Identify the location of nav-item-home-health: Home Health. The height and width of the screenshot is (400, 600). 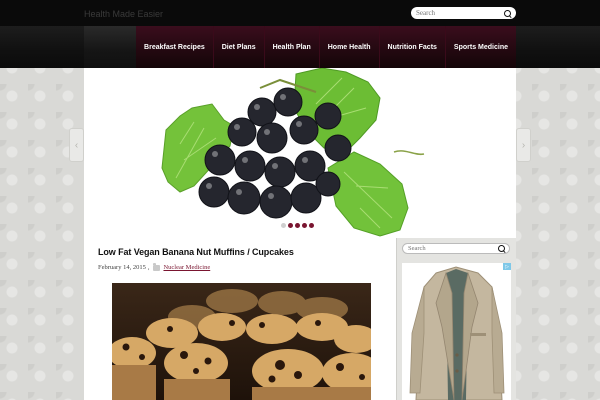
(348, 47).